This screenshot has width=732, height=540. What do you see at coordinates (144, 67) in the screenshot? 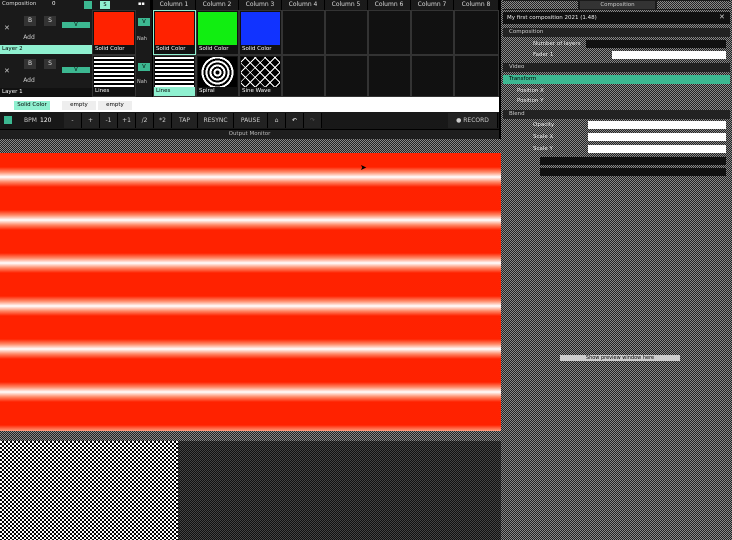
I see `layer-1-side-toggle: V` at bounding box center [144, 67].